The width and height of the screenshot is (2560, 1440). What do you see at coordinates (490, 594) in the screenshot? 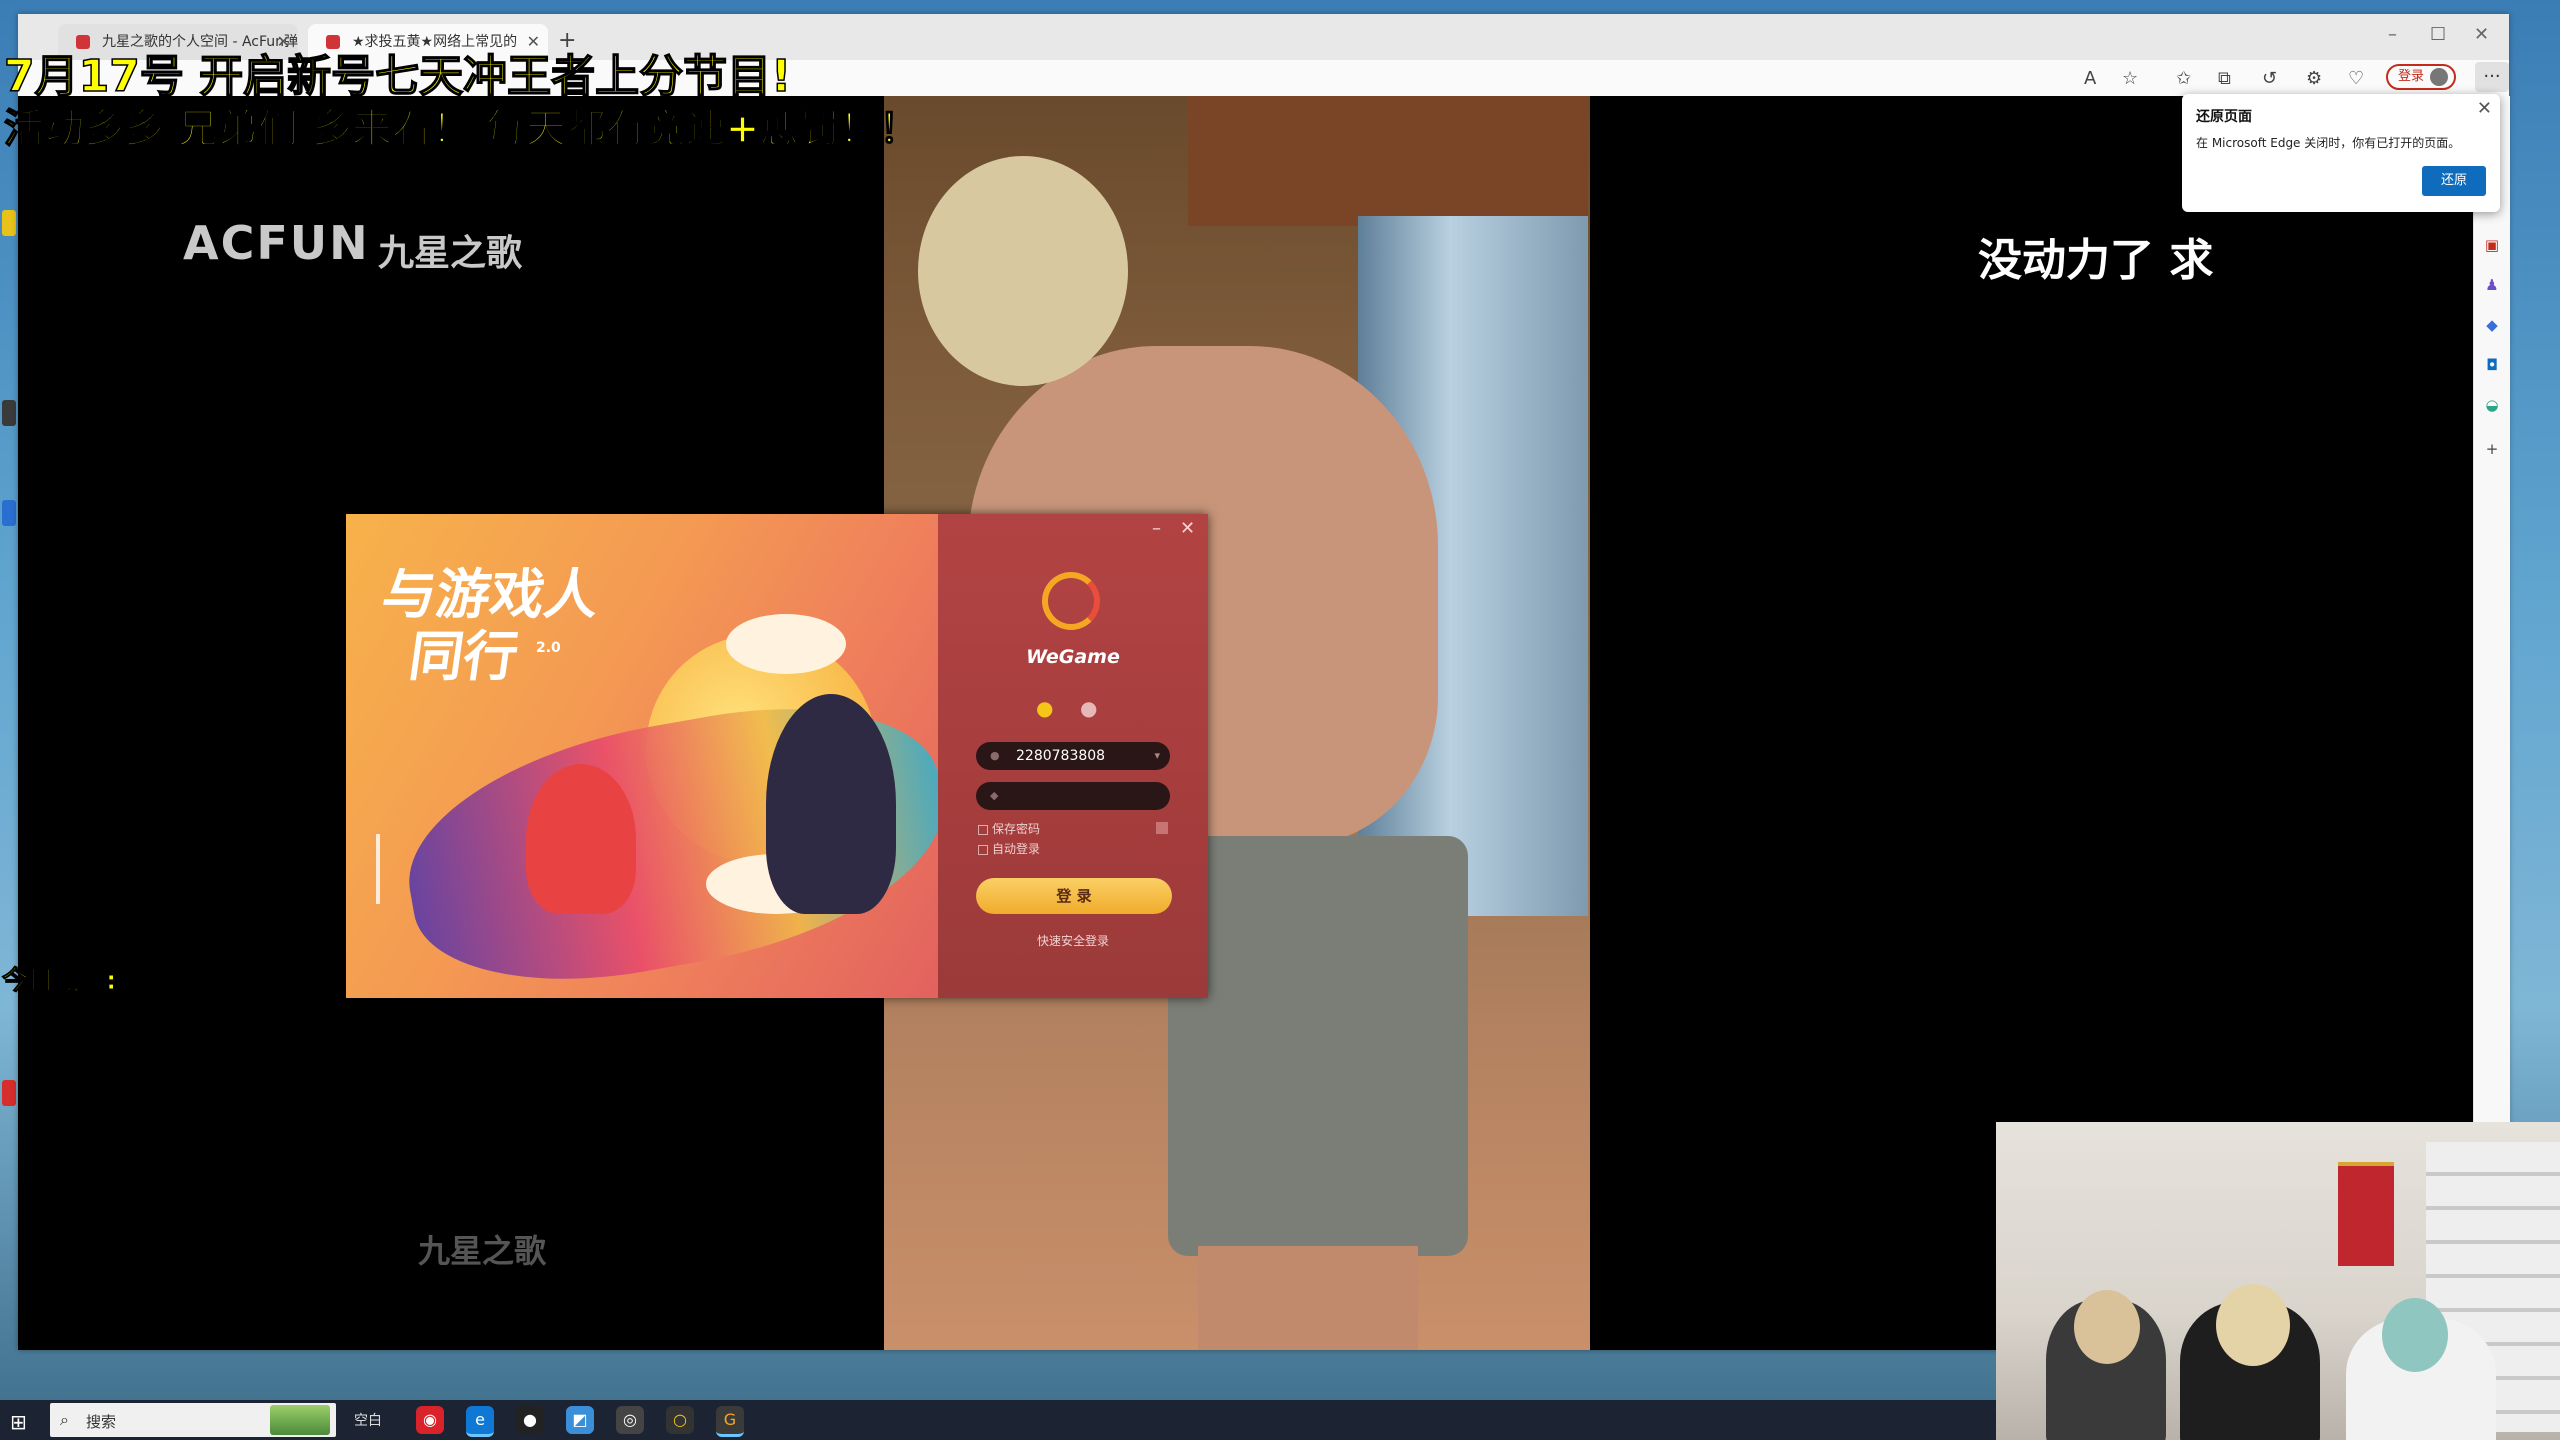
I see `slogan-line: 与游戏人` at bounding box center [490, 594].